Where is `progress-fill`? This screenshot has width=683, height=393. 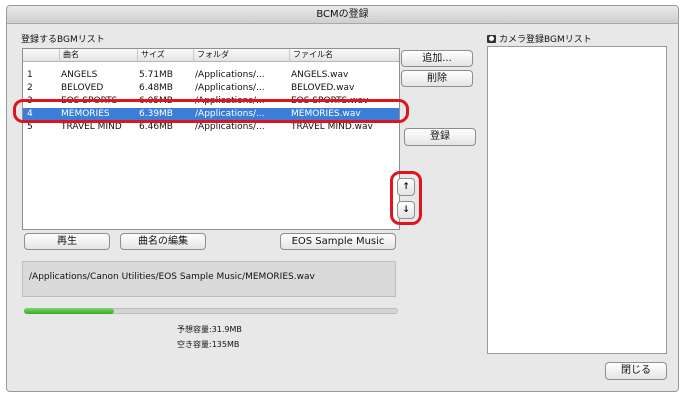 progress-fill is located at coordinates (69, 311).